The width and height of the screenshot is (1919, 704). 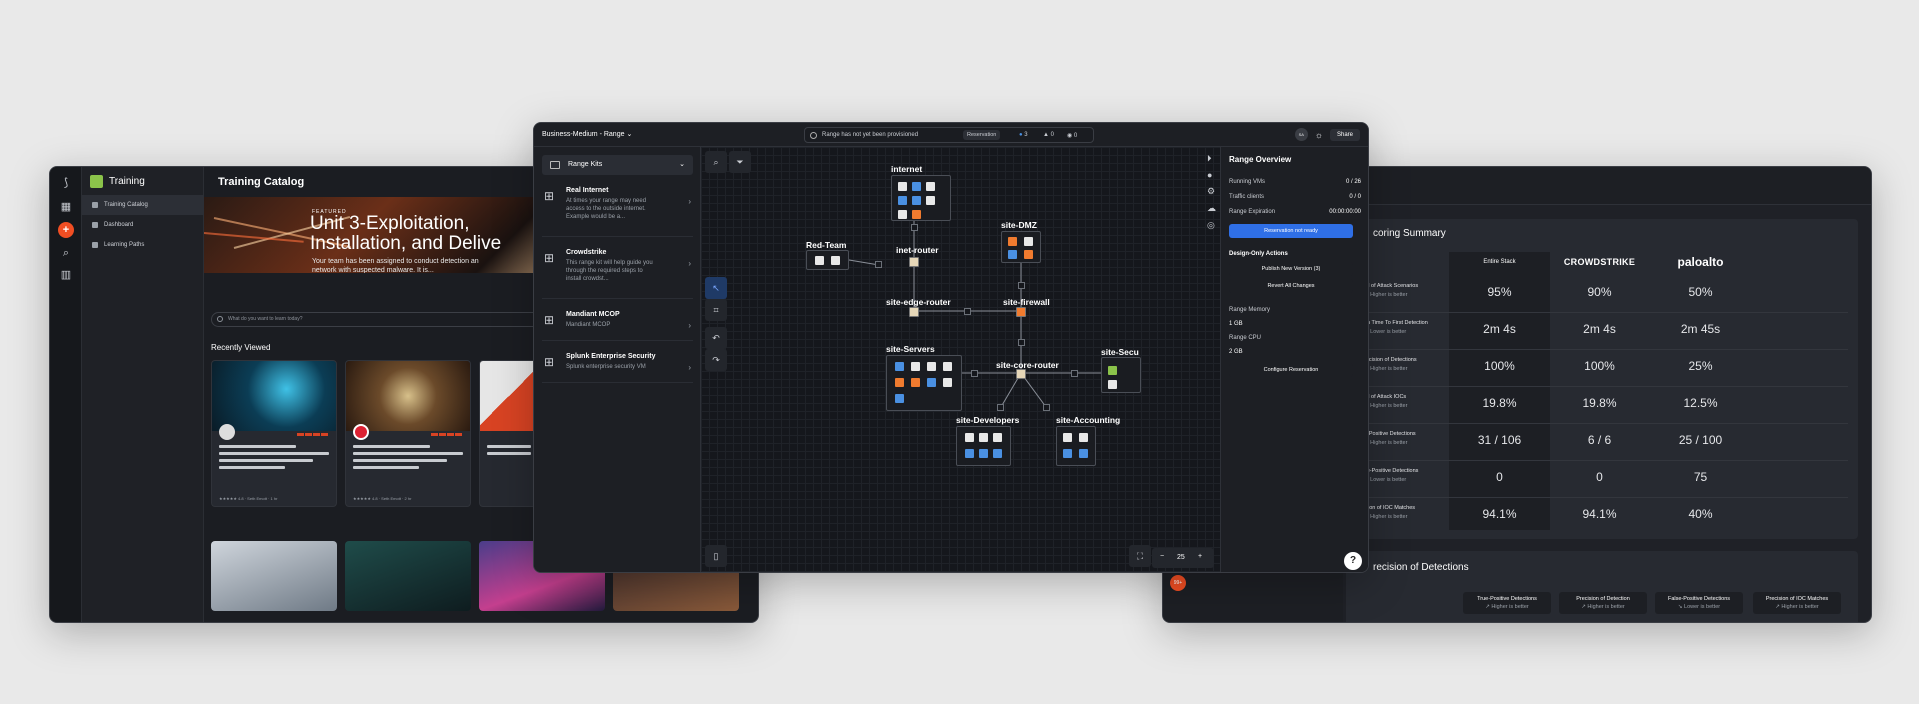 What do you see at coordinates (1344, 134) in the screenshot?
I see `share-button: Share` at bounding box center [1344, 134].